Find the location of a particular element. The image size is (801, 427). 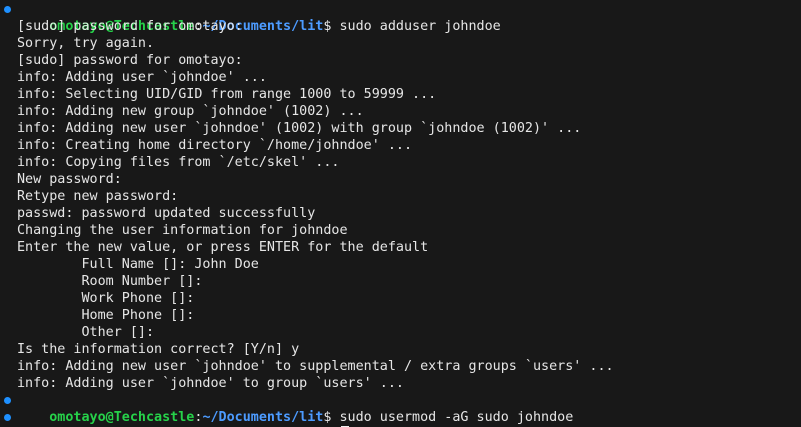

output-line: Work Phone []: is located at coordinates (106, 298).